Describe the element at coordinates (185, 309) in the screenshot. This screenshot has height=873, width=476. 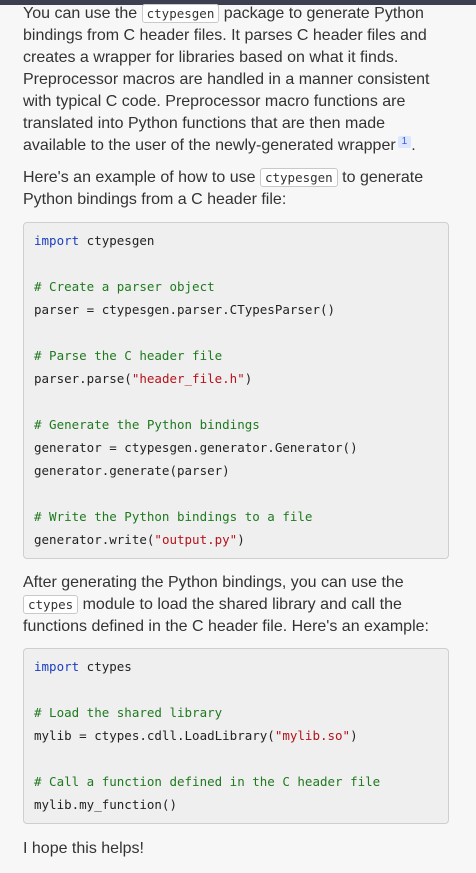
I see `code-line: parser = ctypesgen.parser.CTypesParser()` at that location.